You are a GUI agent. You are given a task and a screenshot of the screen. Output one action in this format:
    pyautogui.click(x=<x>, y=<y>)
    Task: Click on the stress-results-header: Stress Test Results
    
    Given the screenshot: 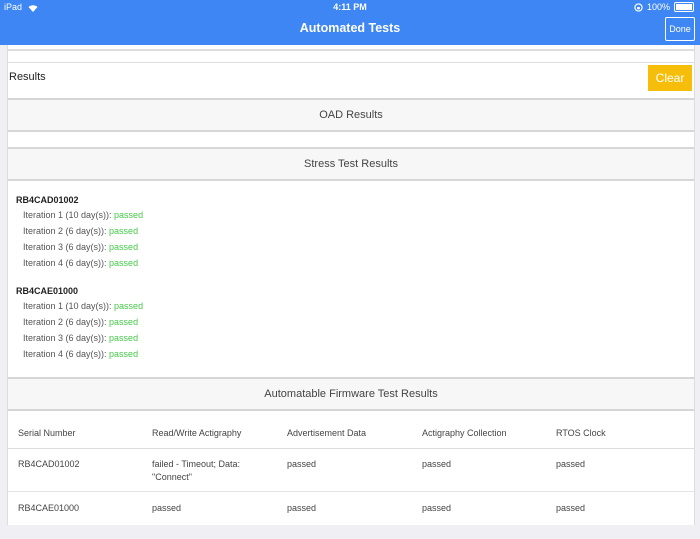 What is the action you would take?
    pyautogui.click(x=351, y=164)
    